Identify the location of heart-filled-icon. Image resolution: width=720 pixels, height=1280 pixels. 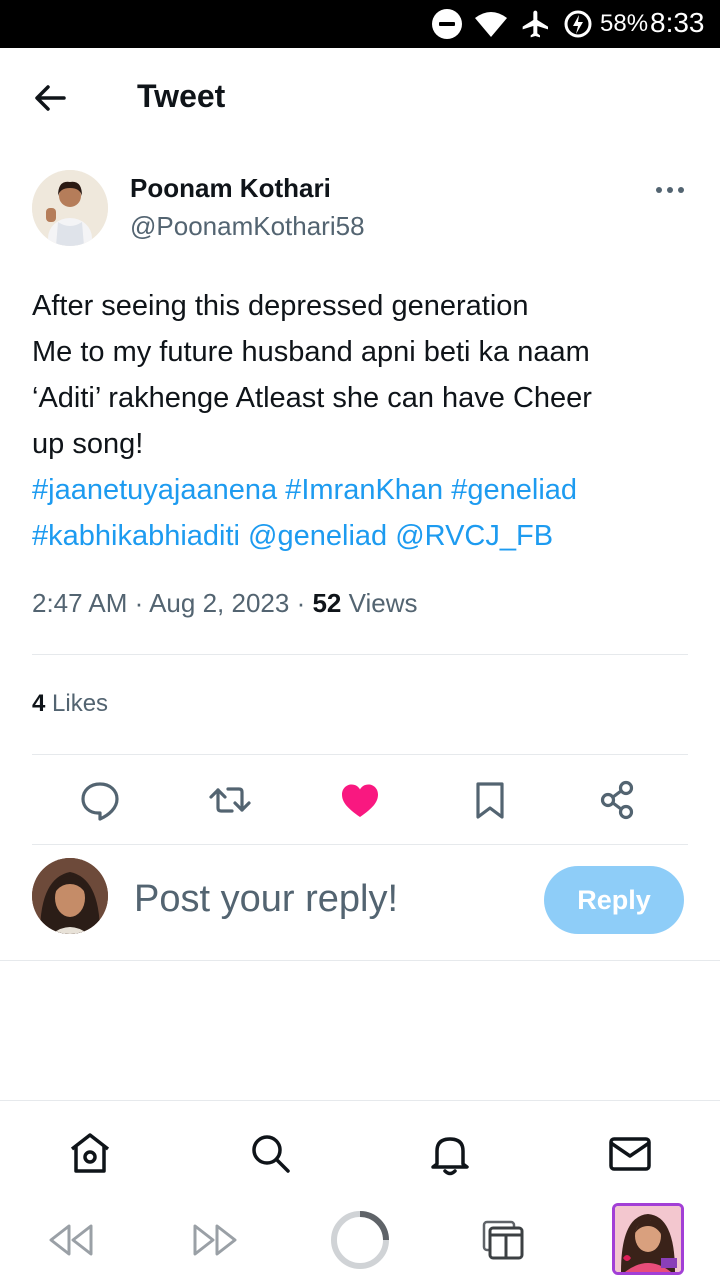
(360, 800).